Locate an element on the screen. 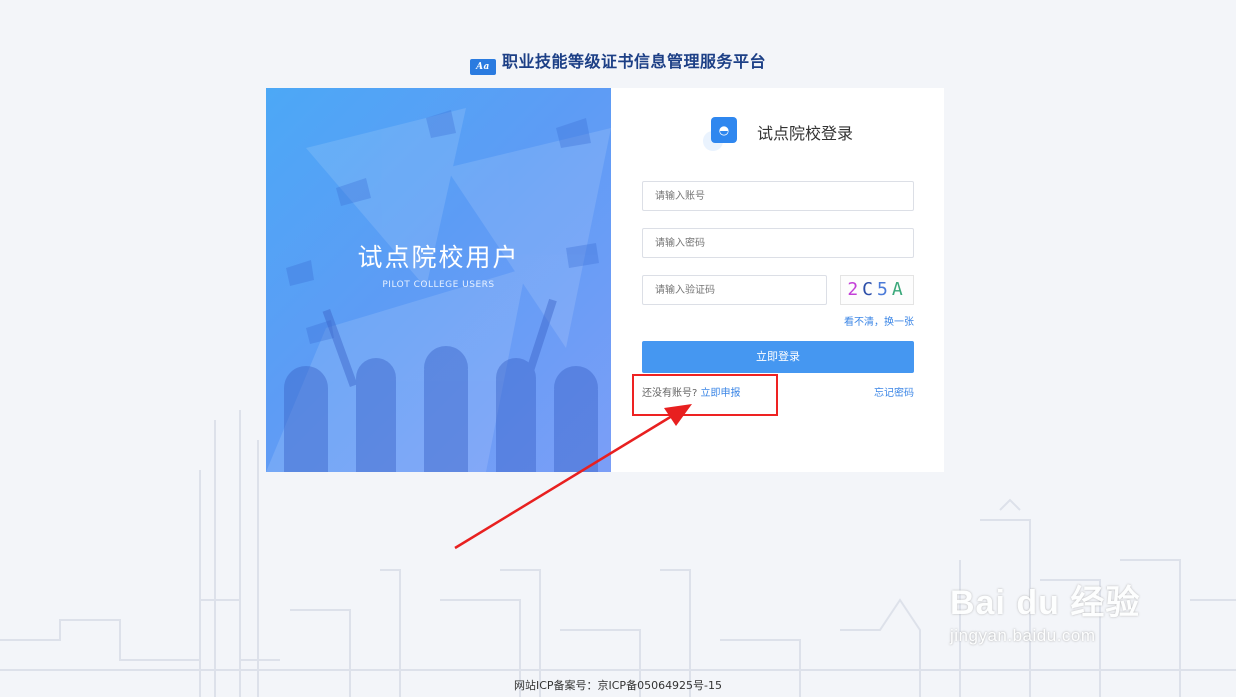 This screenshot has width=1236, height=697. watermark-brand: Bai du 经验 is located at coordinates (1045, 603).